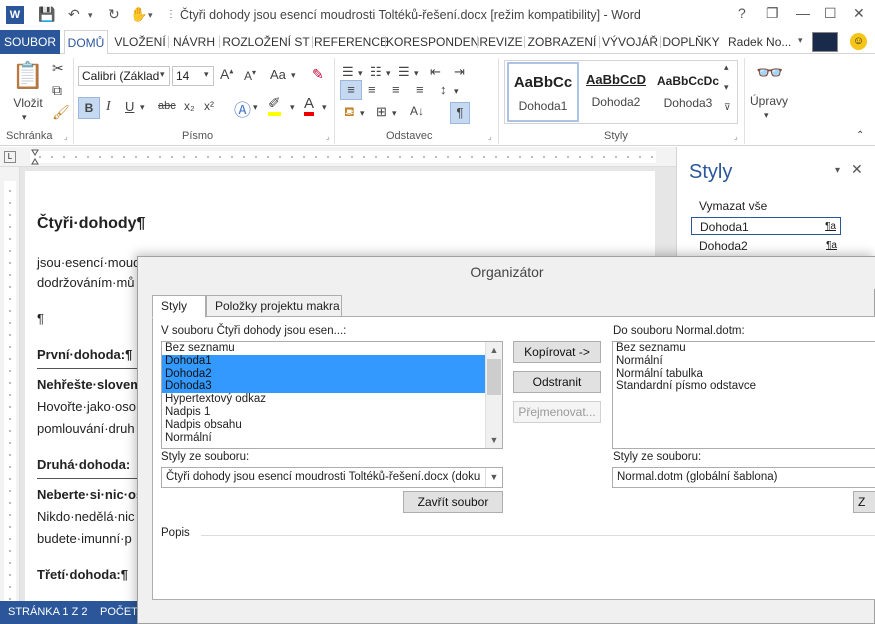  I want to click on right-list-item: Bez seznamu, so click(744, 348).